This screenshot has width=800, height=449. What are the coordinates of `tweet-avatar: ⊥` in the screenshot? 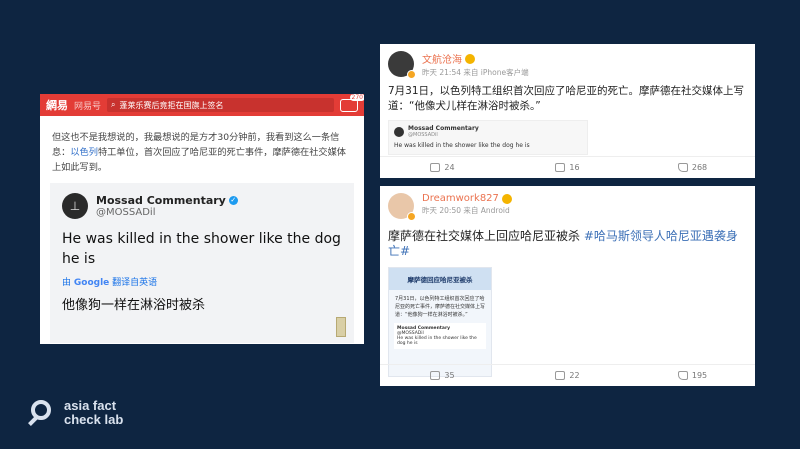 It's located at (75, 206).